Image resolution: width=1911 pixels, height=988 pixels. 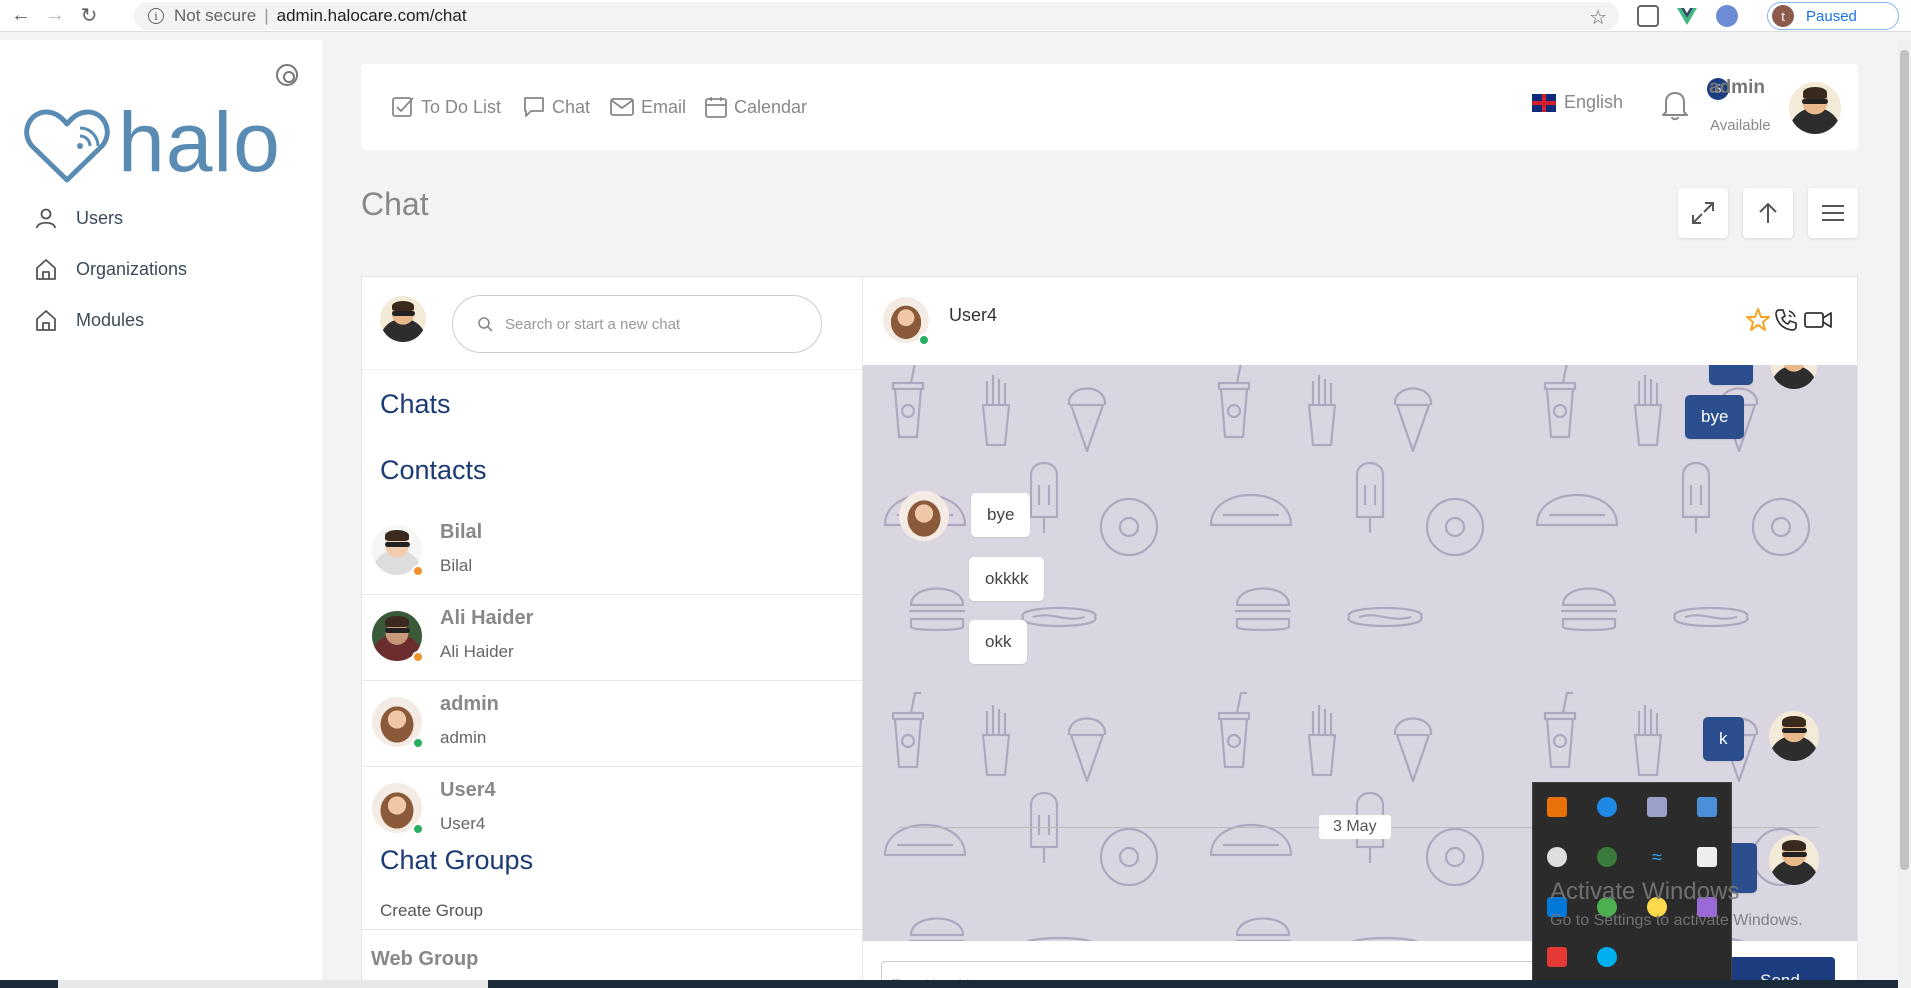 What do you see at coordinates (468, 790) in the screenshot?
I see `contact-name: User4` at bounding box center [468, 790].